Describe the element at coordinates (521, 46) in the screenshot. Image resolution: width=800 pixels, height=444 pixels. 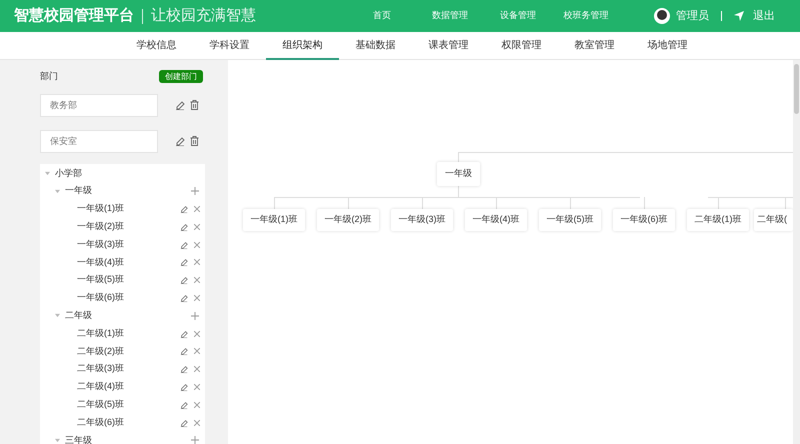
I see `nav-tab: 权限管理` at that location.